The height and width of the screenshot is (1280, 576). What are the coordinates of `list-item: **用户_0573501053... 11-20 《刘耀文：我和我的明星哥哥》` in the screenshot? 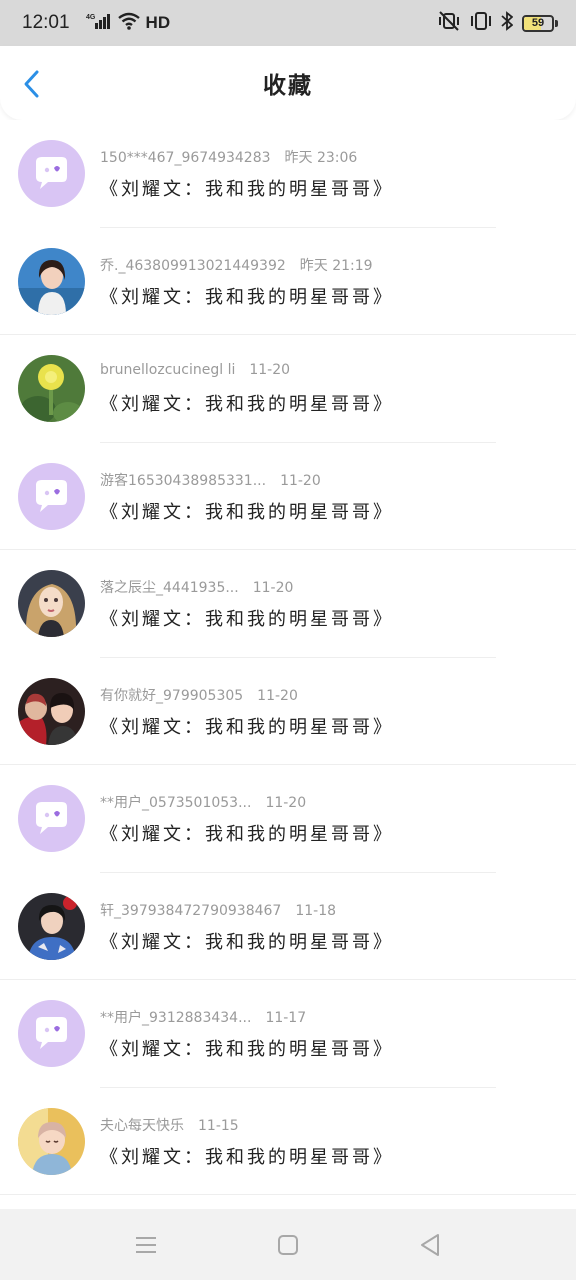 It's located at (288, 819).